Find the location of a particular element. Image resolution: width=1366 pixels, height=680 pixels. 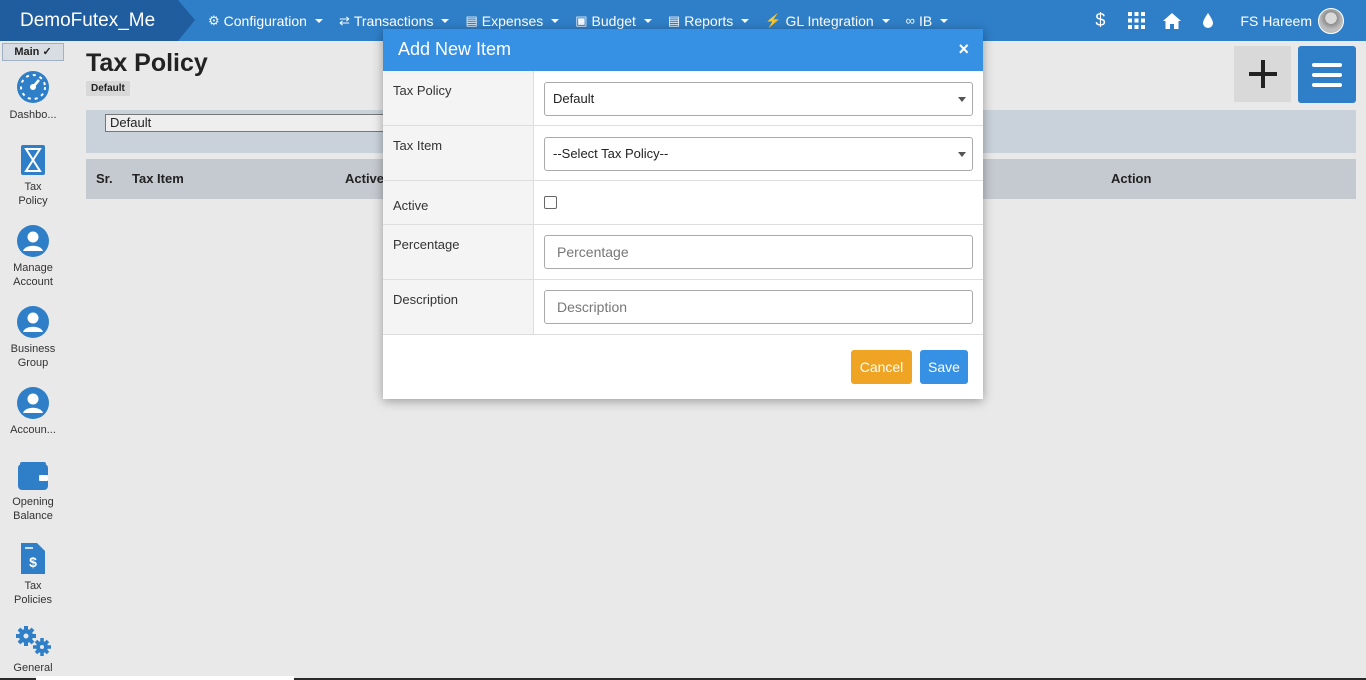

modal-title: Add New Item is located at coordinates (455, 49).